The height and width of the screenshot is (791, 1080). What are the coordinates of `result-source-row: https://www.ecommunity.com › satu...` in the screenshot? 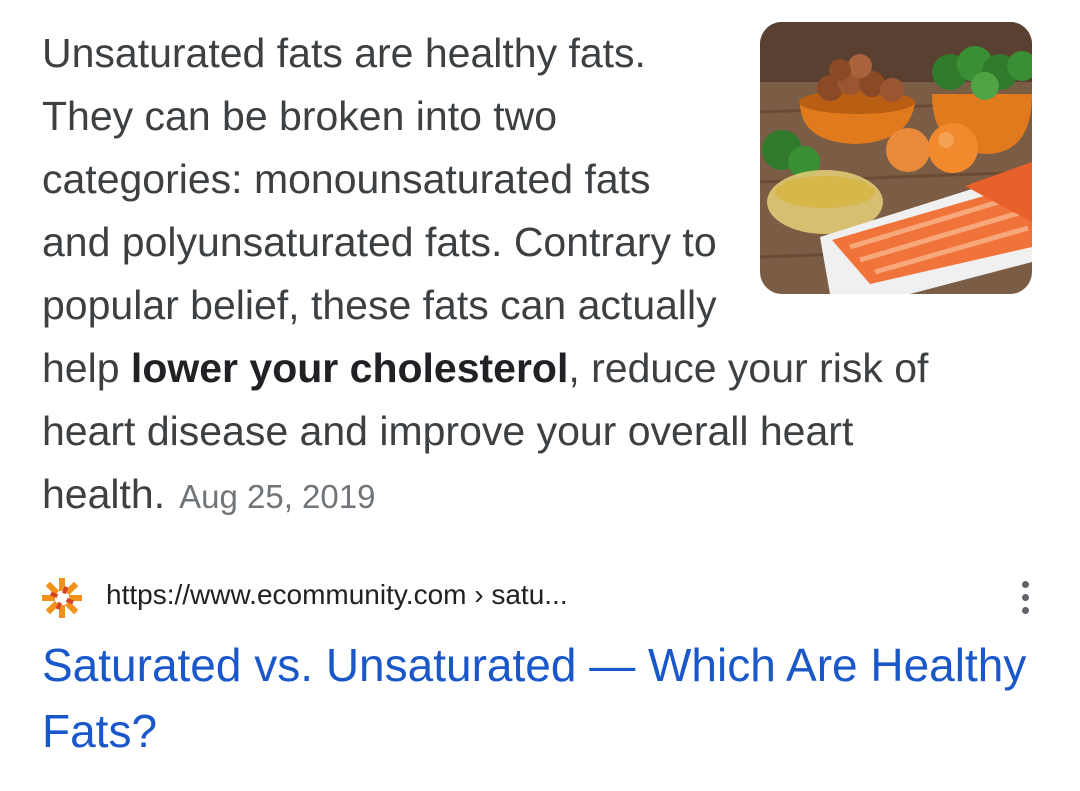 It's located at (540, 597).